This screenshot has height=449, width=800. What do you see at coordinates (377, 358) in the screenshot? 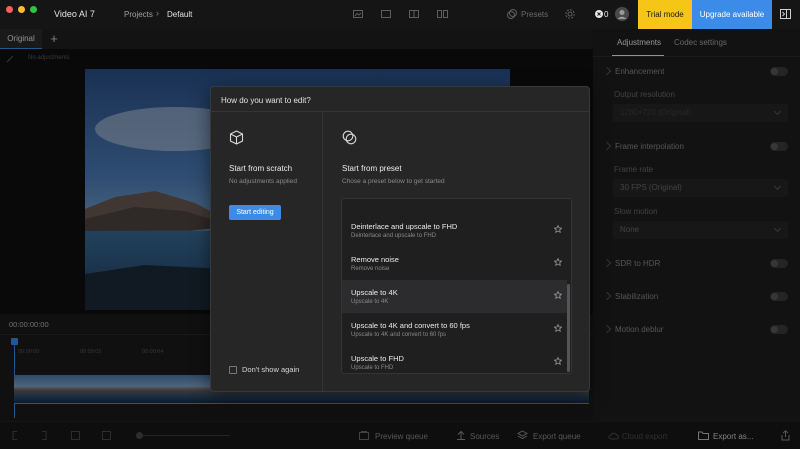
I see `preset-name: Upscale to FHD` at bounding box center [377, 358].